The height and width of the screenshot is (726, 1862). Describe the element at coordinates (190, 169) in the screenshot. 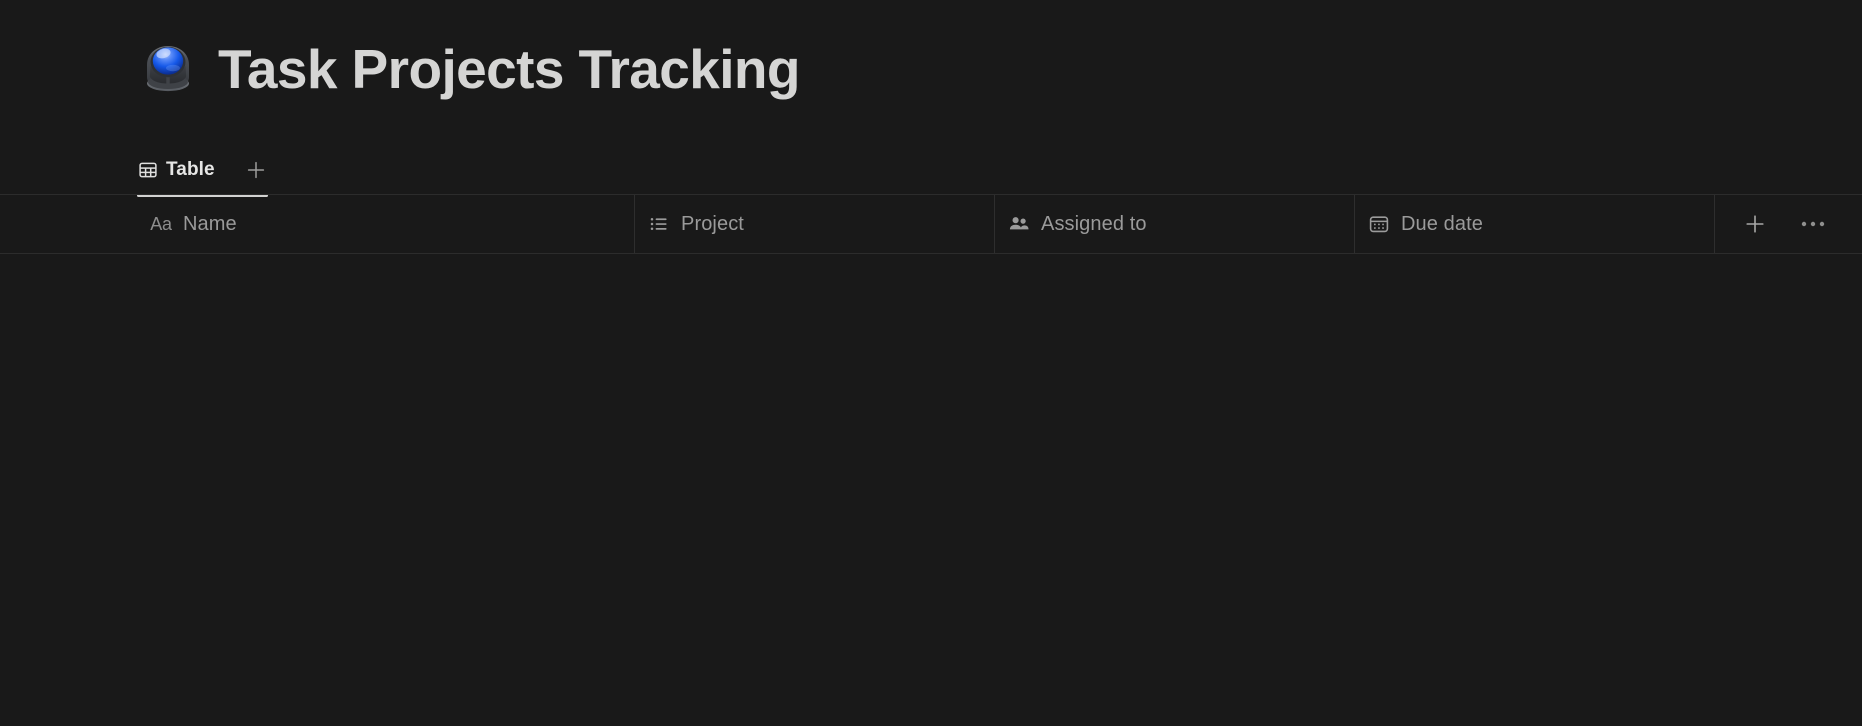

I see `tab-table-label: Table` at that location.